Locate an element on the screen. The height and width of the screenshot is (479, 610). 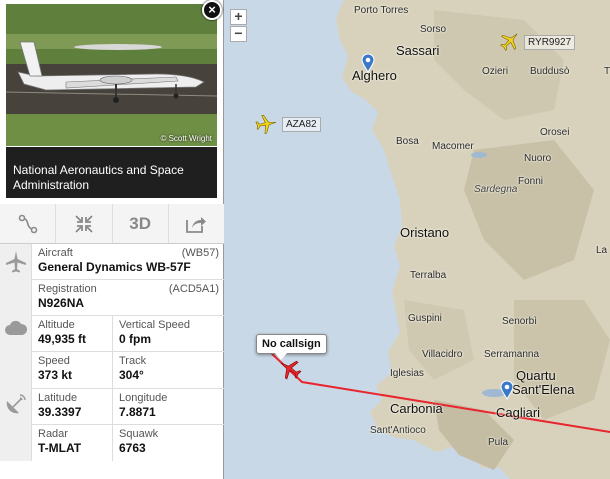
place-fonni: Fonni is located at coordinates (531, 181).